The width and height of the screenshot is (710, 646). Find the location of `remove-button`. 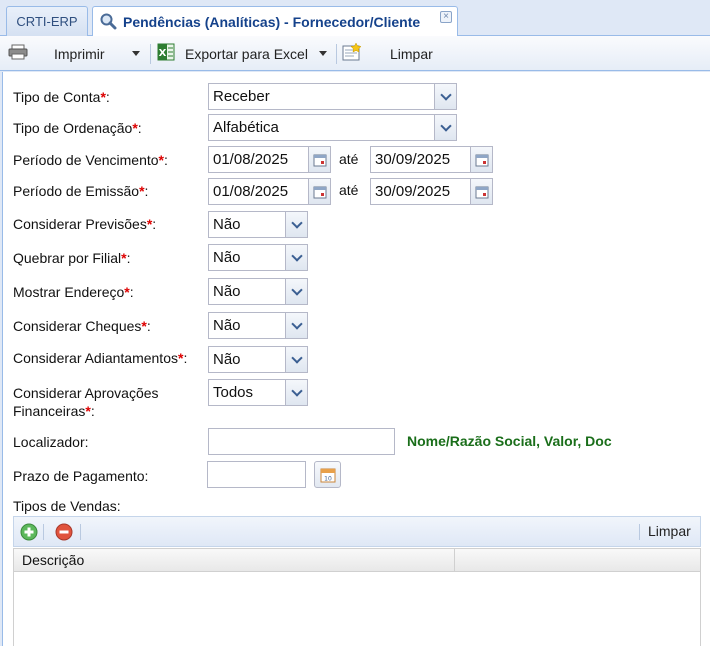

remove-button is located at coordinates (64, 533).